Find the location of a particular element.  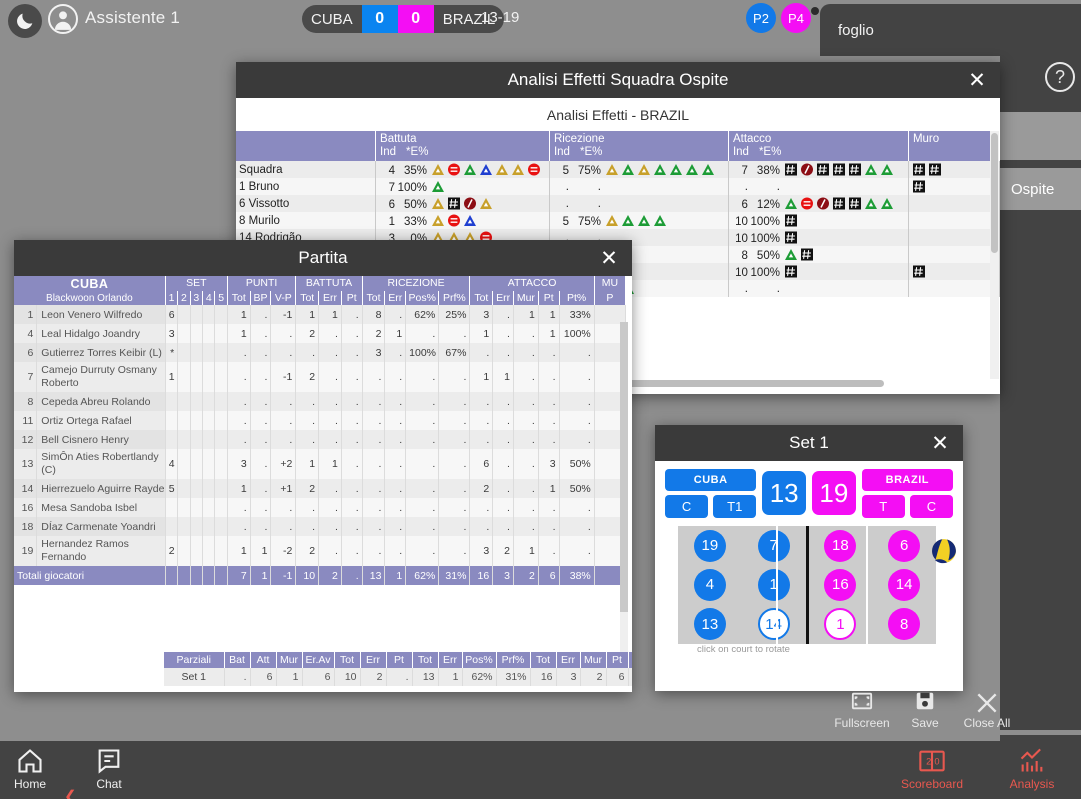

analisi-cell-attacco: 6 12% is located at coordinates (818, 203).